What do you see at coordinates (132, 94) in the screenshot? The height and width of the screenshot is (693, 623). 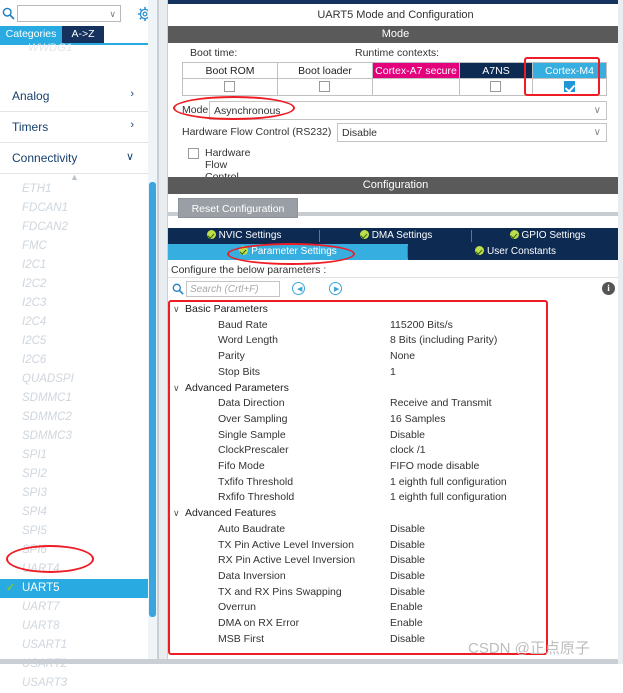 I see `chevron-right-icon: ›` at bounding box center [132, 94].